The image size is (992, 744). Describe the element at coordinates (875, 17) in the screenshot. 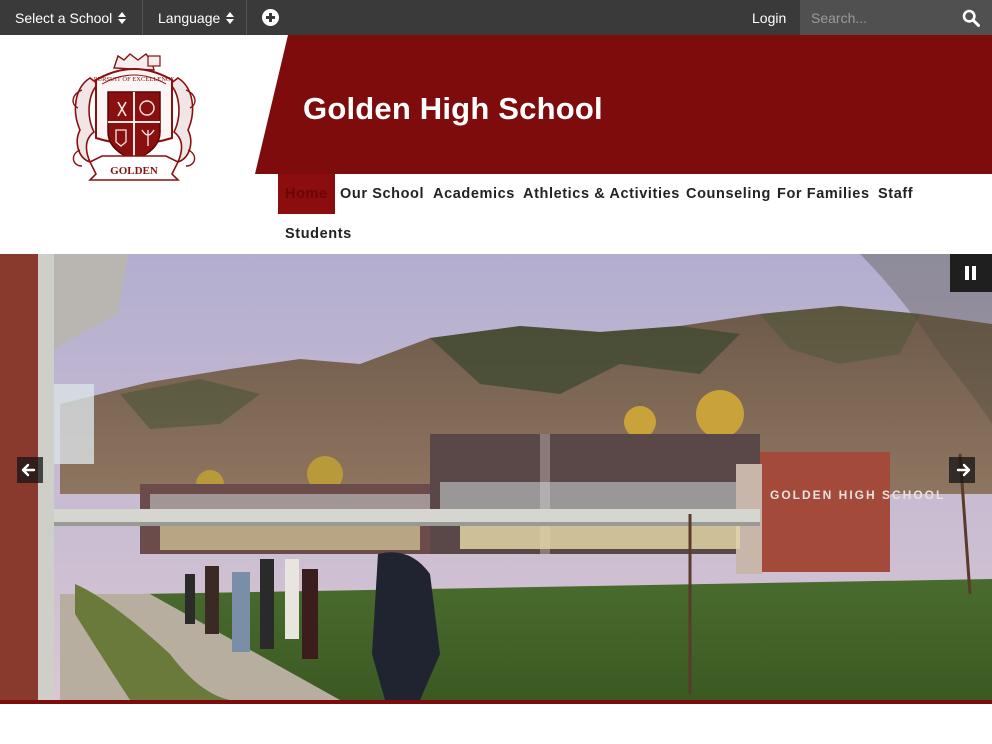

I see `search-input` at that location.